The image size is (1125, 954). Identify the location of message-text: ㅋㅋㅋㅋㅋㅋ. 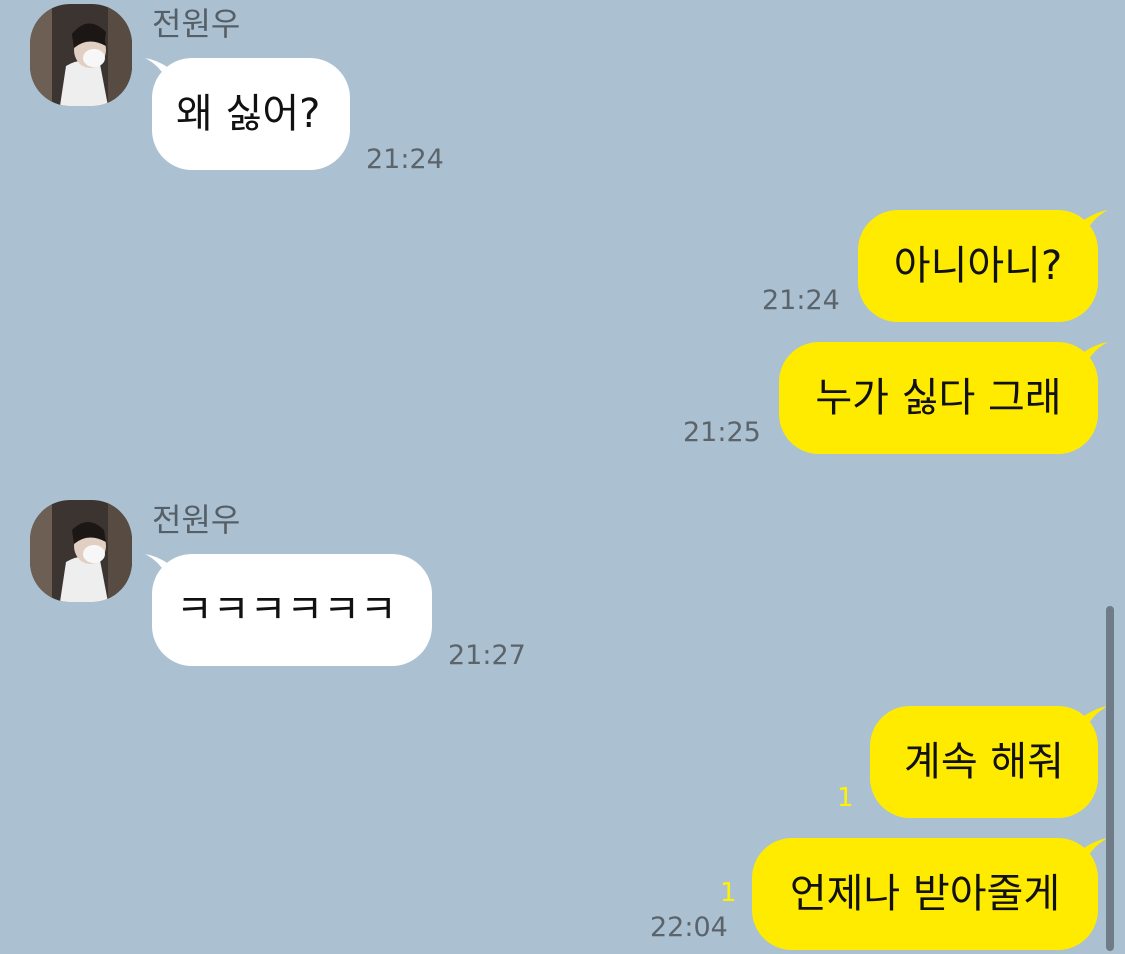
(286, 610).